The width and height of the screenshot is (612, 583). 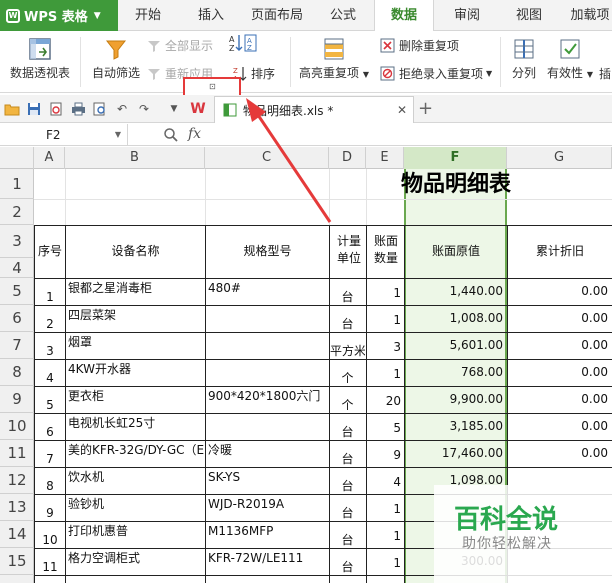 What do you see at coordinates (64, 135) in the screenshot?
I see `name-box: F2 ▼` at bounding box center [64, 135].